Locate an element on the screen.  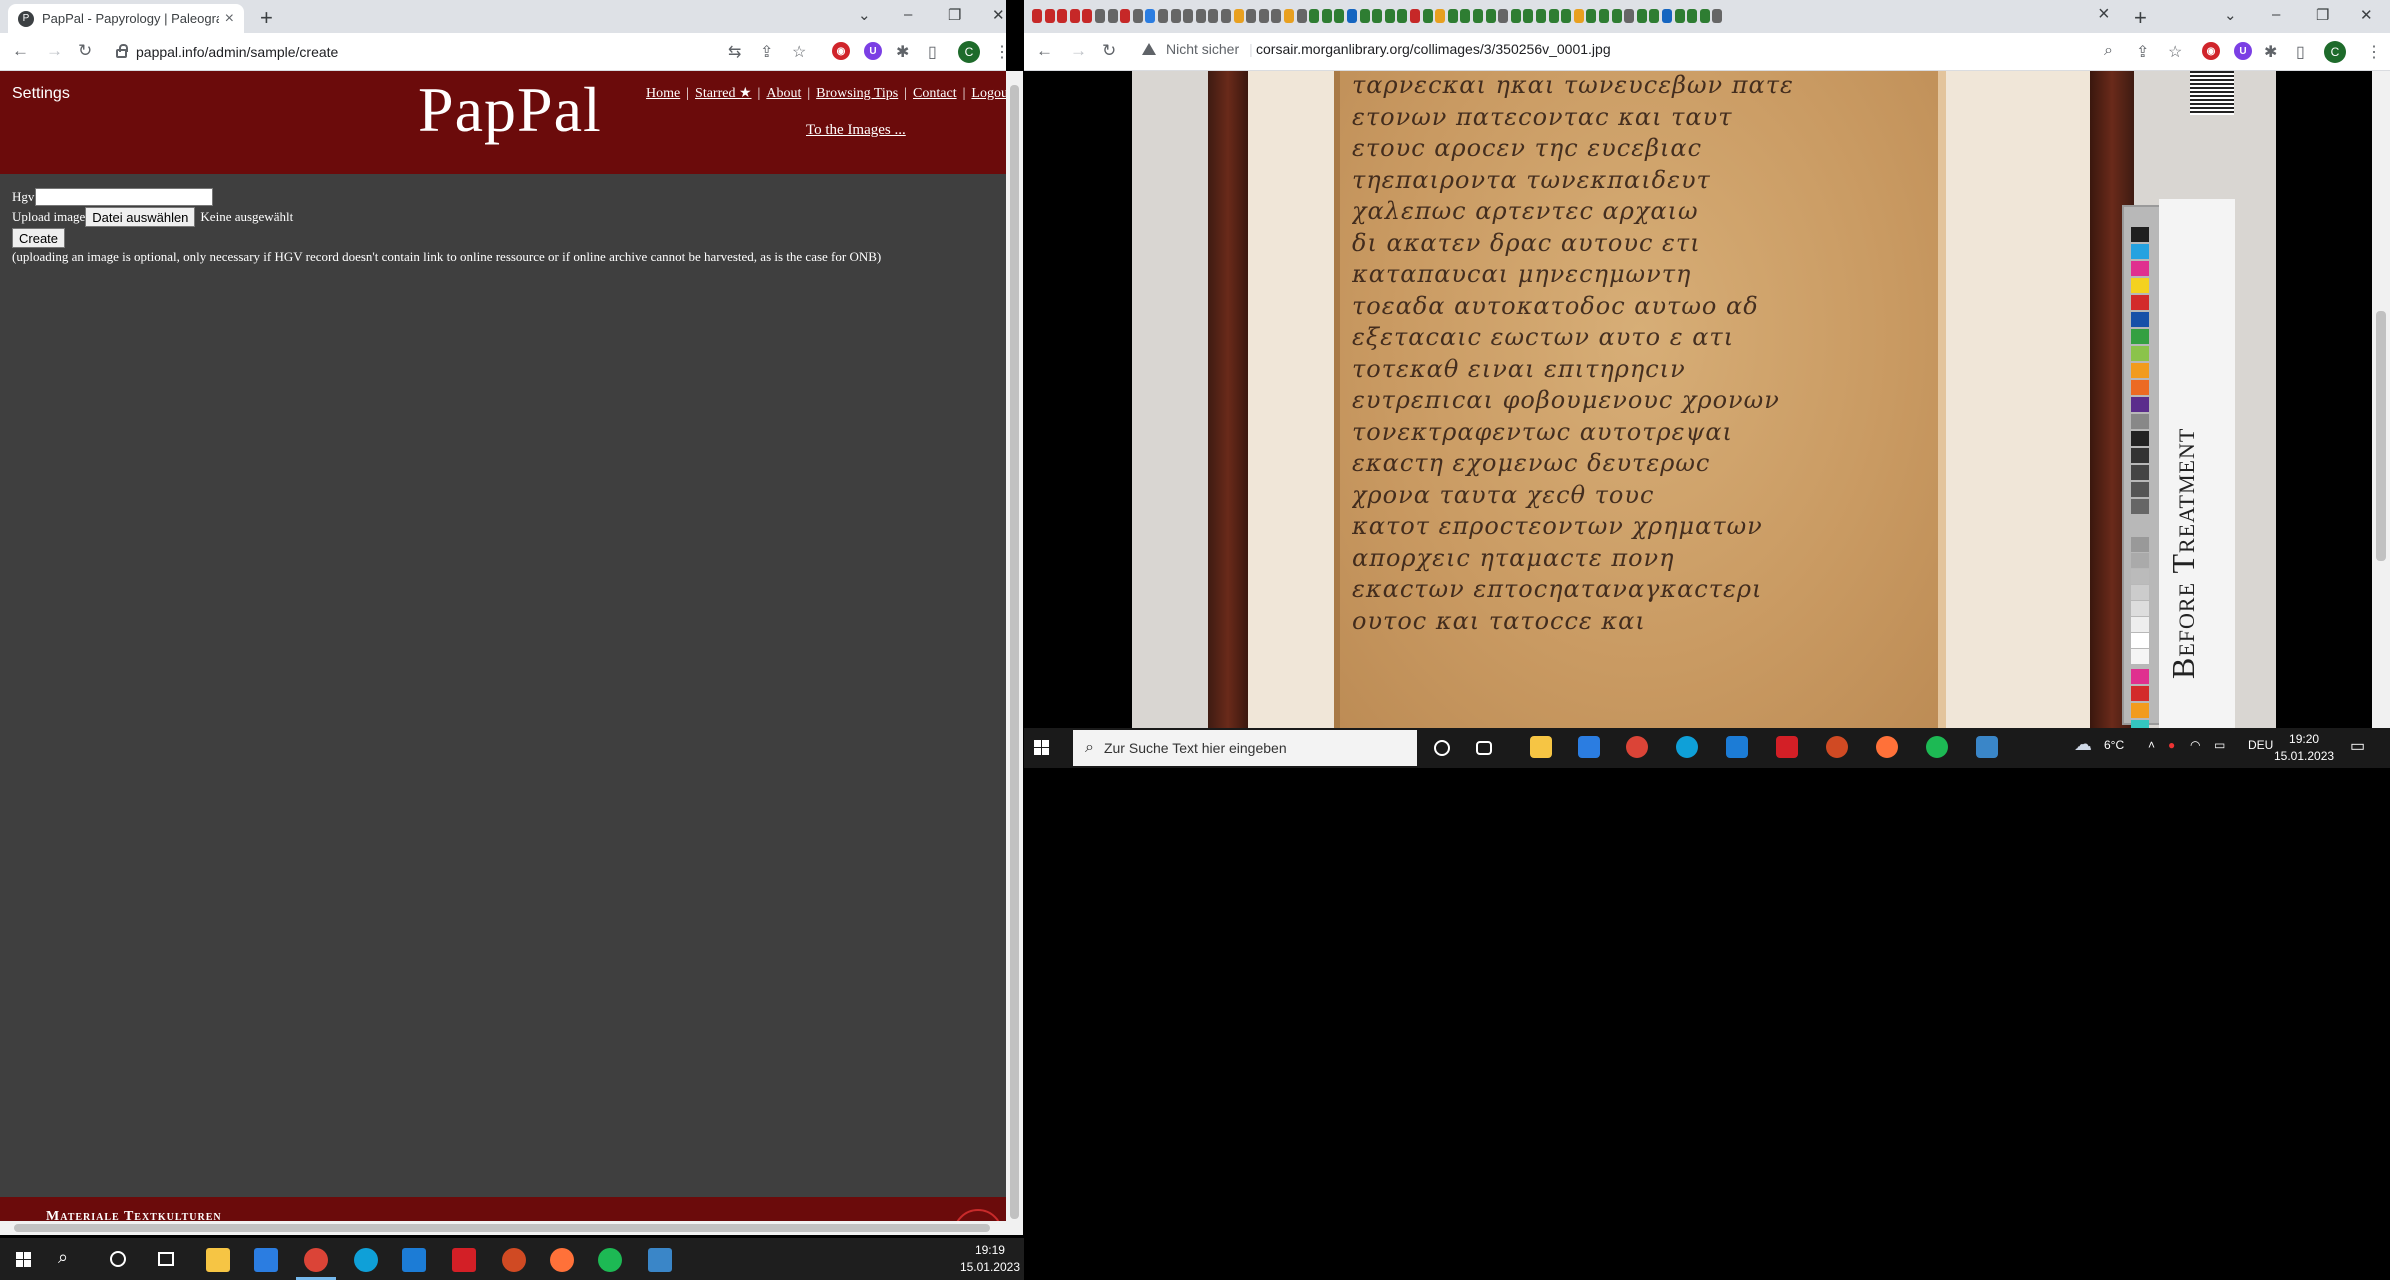
profile-avatar: C is located at coordinates (969, 52).